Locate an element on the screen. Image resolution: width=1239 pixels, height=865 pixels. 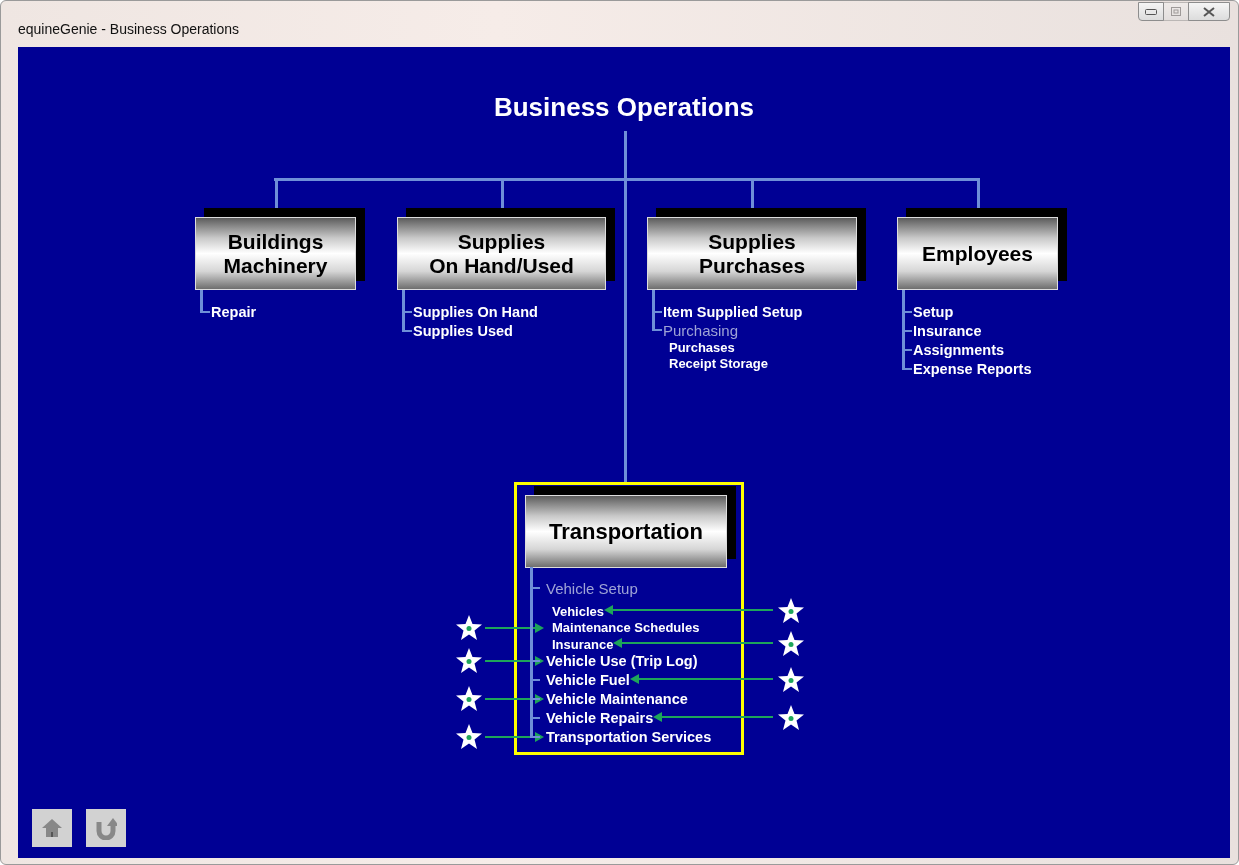
menu-item: Repair is located at coordinates (234, 311).